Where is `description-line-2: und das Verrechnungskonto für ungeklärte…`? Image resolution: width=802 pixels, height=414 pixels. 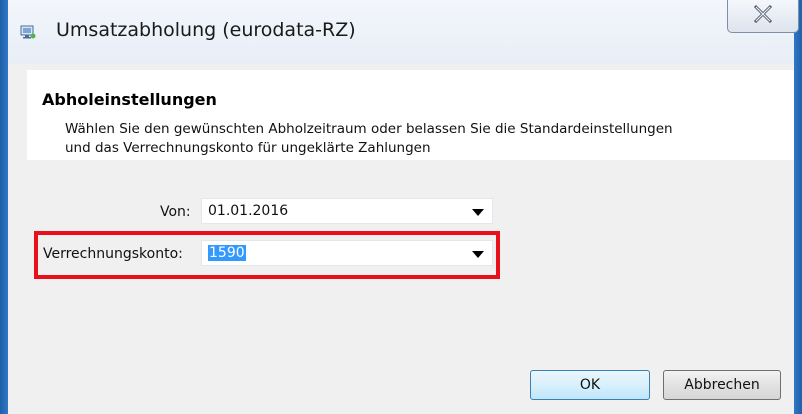
description-line-2: und das Verrechnungskonto für ungeklärte… is located at coordinates (248, 148).